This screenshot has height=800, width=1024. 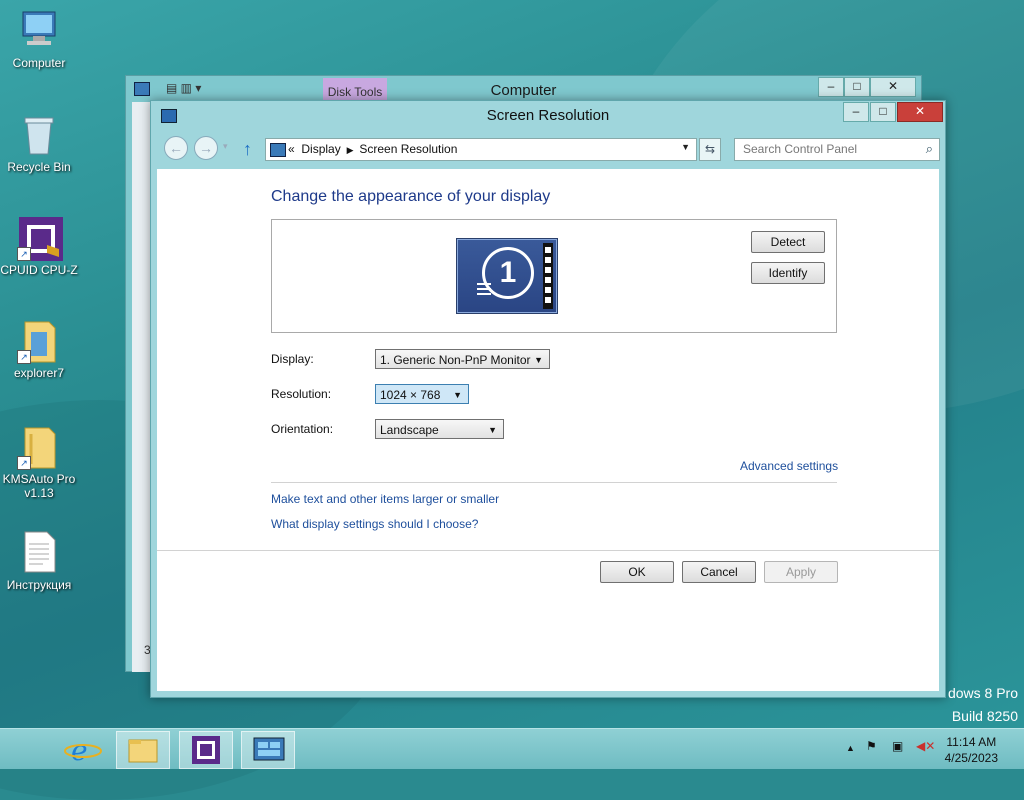 I want to click on orientation-select-value: Landscape, so click(x=409, y=430).